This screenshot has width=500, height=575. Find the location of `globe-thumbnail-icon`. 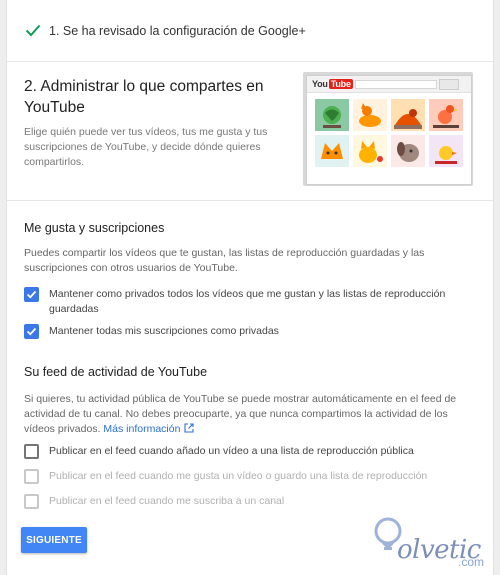

globe-thumbnail-icon is located at coordinates (332, 115).